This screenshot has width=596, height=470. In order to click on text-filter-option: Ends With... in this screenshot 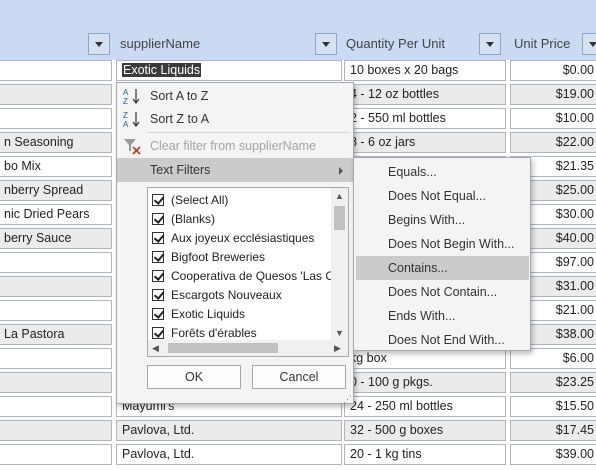, I will do `click(442, 316)`.